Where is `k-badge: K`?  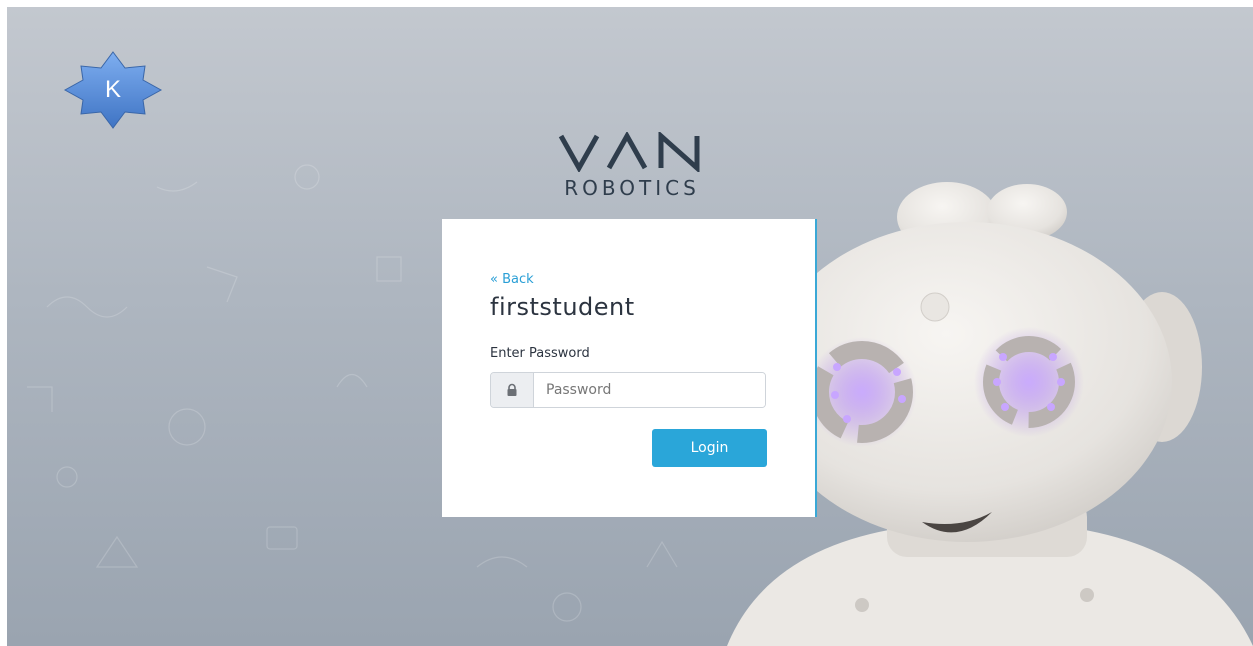 k-badge: K is located at coordinates (113, 90).